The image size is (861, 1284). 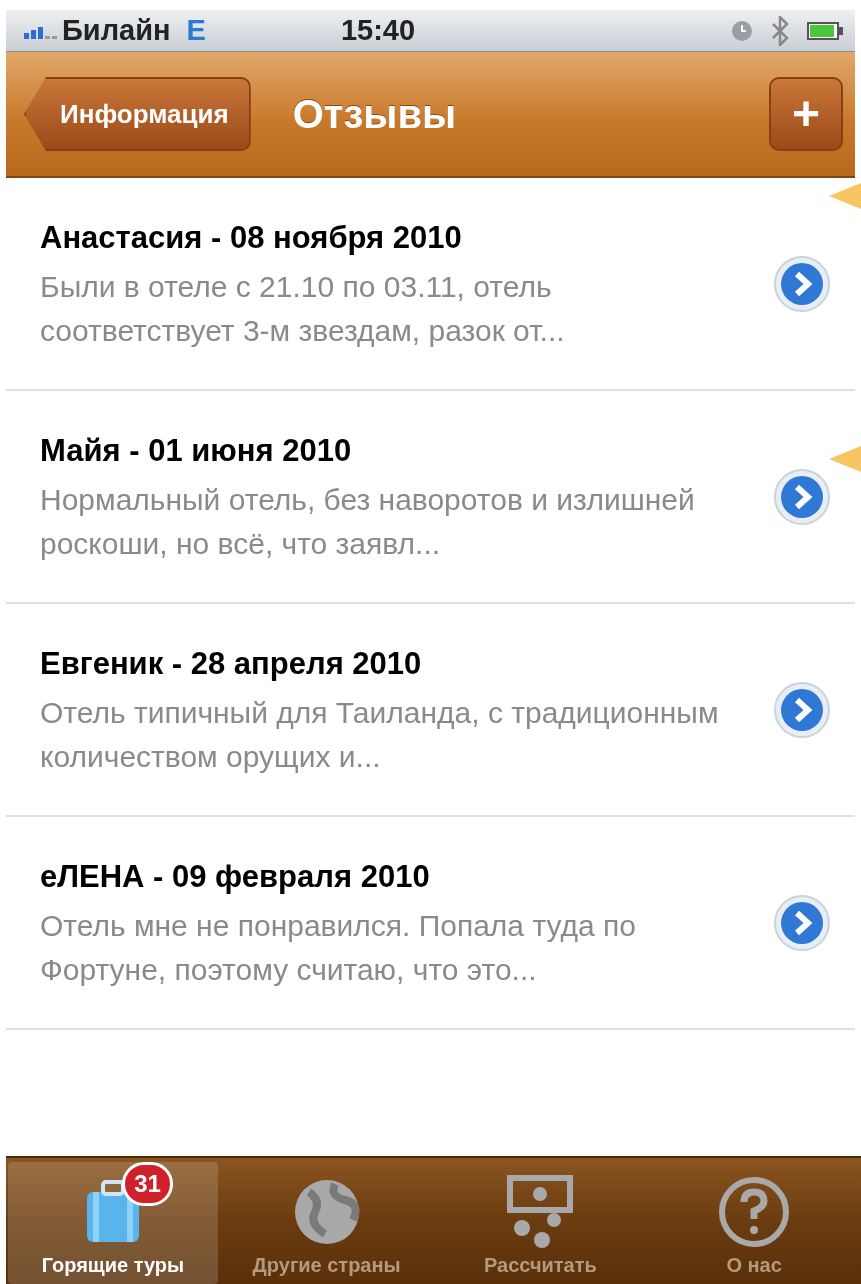 I want to click on tab-item: Другие страны, so click(x=326, y=1223).